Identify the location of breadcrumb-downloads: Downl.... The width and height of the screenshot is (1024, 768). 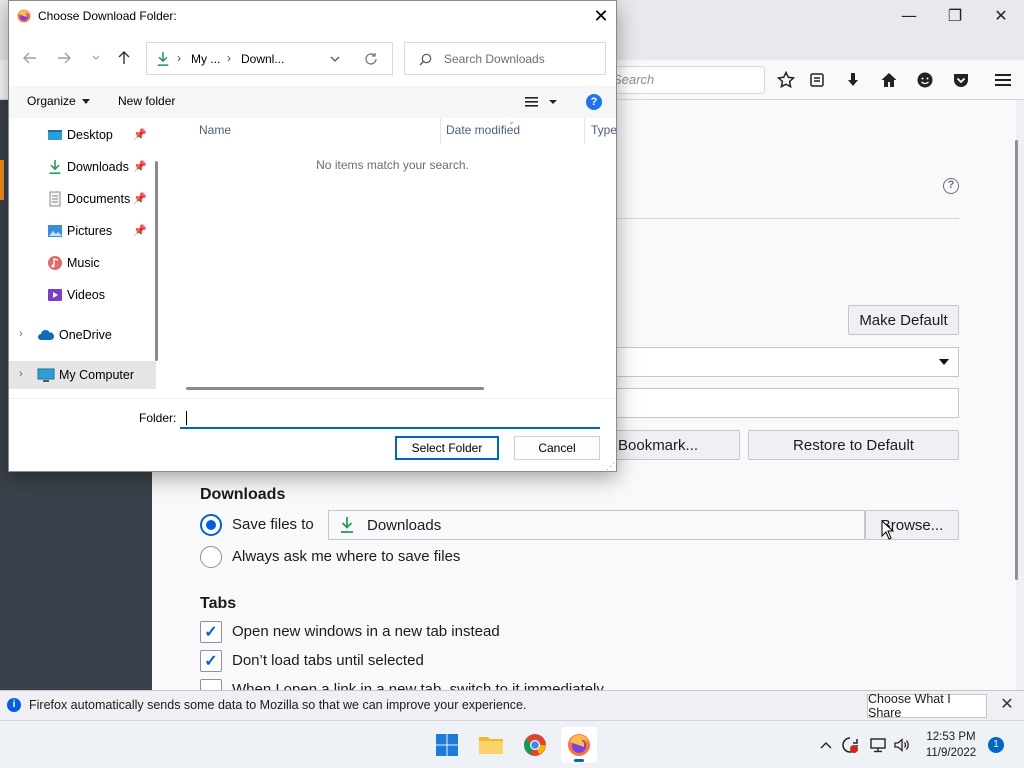
(262, 59).